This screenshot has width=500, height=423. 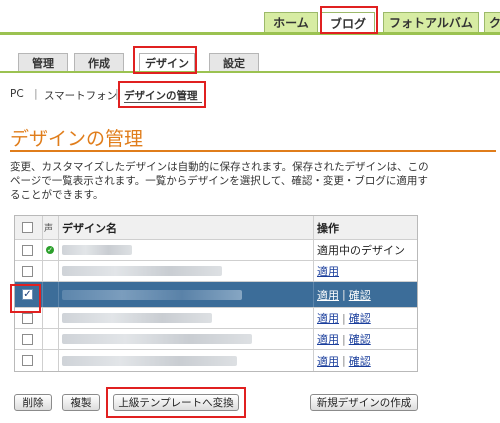 I want to click on table-row: 適用, so click(x=216, y=271).